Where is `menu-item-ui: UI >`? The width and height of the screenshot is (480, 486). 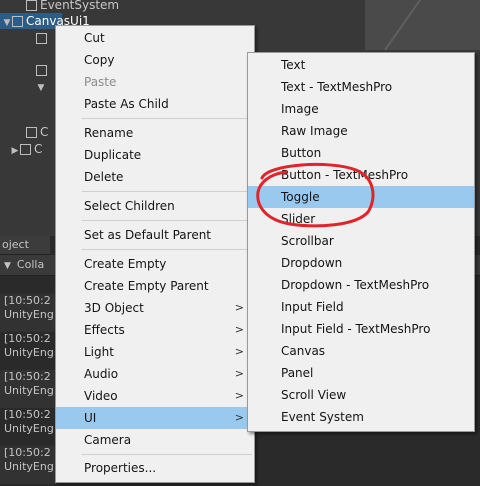
menu-item-ui: UI > is located at coordinates (155, 418).